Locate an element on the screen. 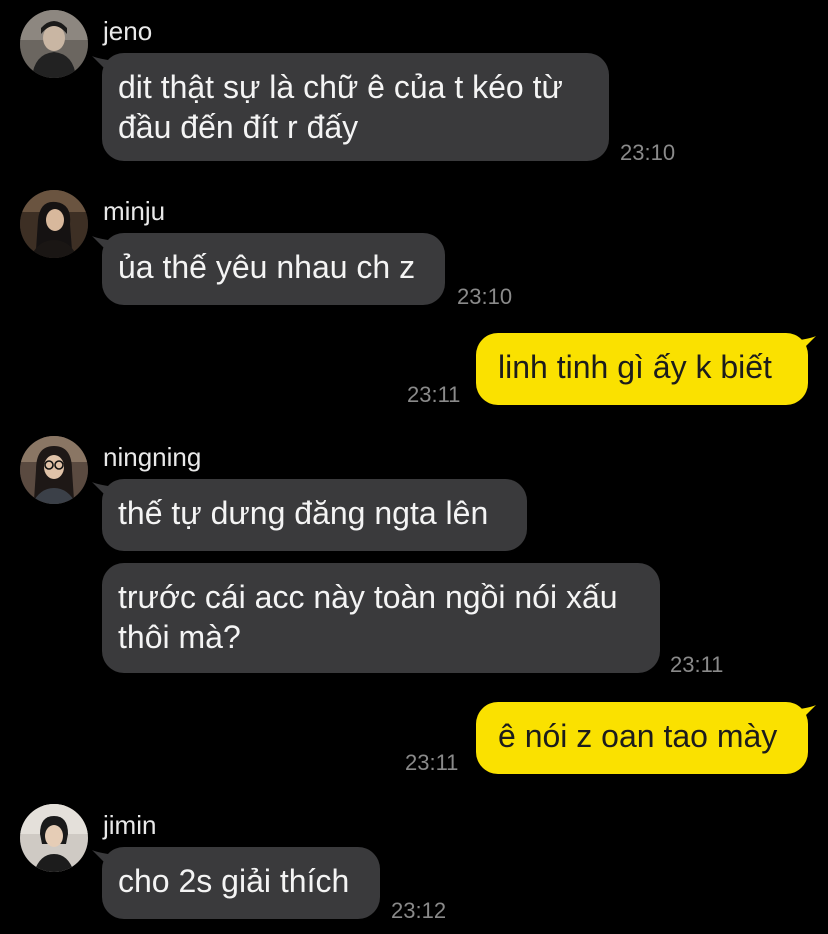 The width and height of the screenshot is (828, 934). outgoing-message-bubble: ê nói z oan tao mày is located at coordinates (642, 738).